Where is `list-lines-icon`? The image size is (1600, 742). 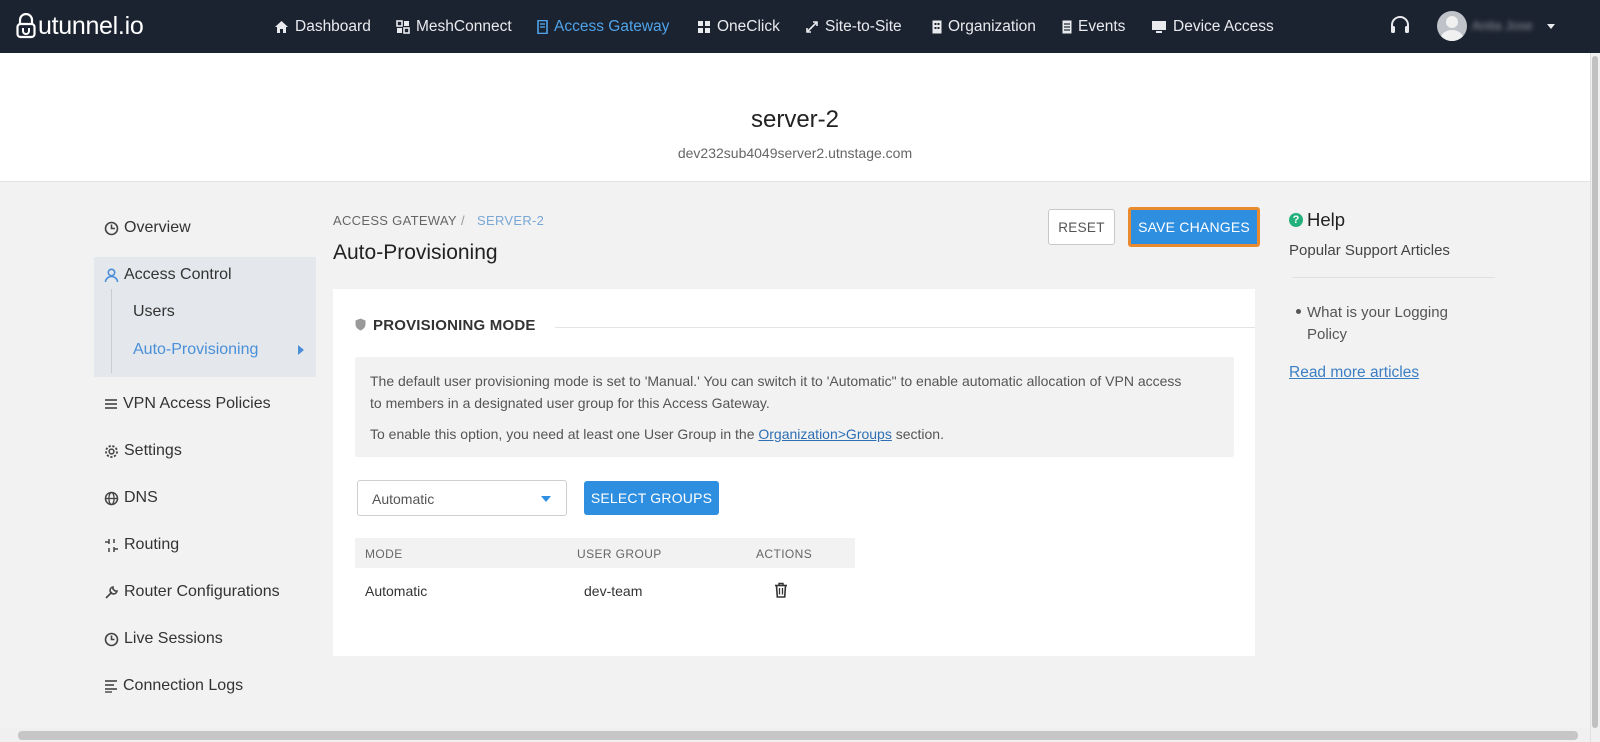 list-lines-icon is located at coordinates (111, 404).